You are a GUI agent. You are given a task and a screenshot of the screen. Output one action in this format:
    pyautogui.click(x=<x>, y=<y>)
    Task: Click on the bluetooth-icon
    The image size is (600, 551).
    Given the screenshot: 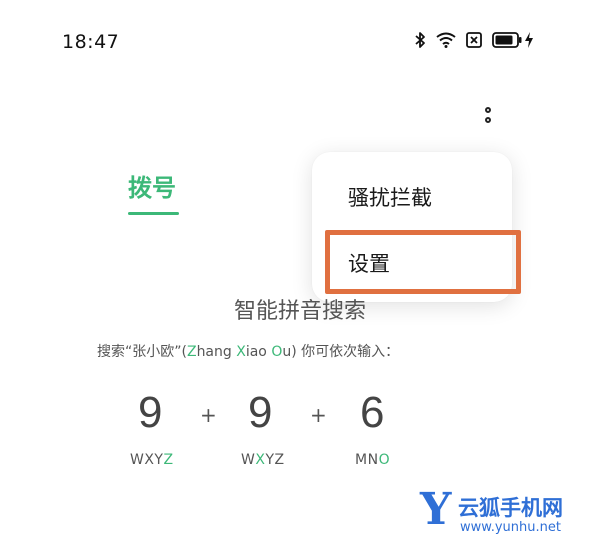 What is the action you would take?
    pyautogui.click(x=420, y=40)
    